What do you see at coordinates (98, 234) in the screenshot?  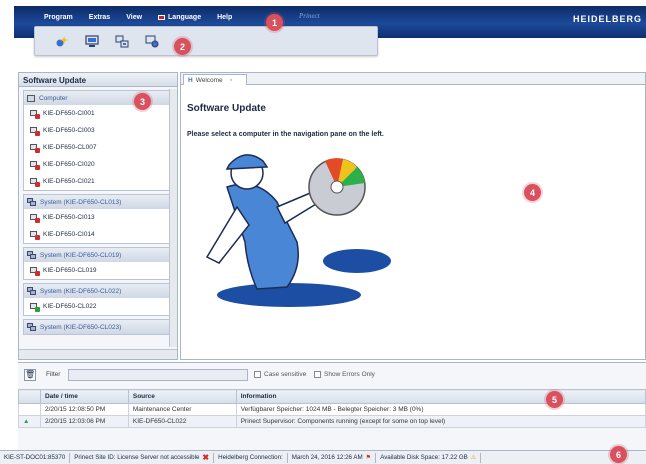 I see `tree-item-computer: KIE-DF650-CI014` at bounding box center [98, 234].